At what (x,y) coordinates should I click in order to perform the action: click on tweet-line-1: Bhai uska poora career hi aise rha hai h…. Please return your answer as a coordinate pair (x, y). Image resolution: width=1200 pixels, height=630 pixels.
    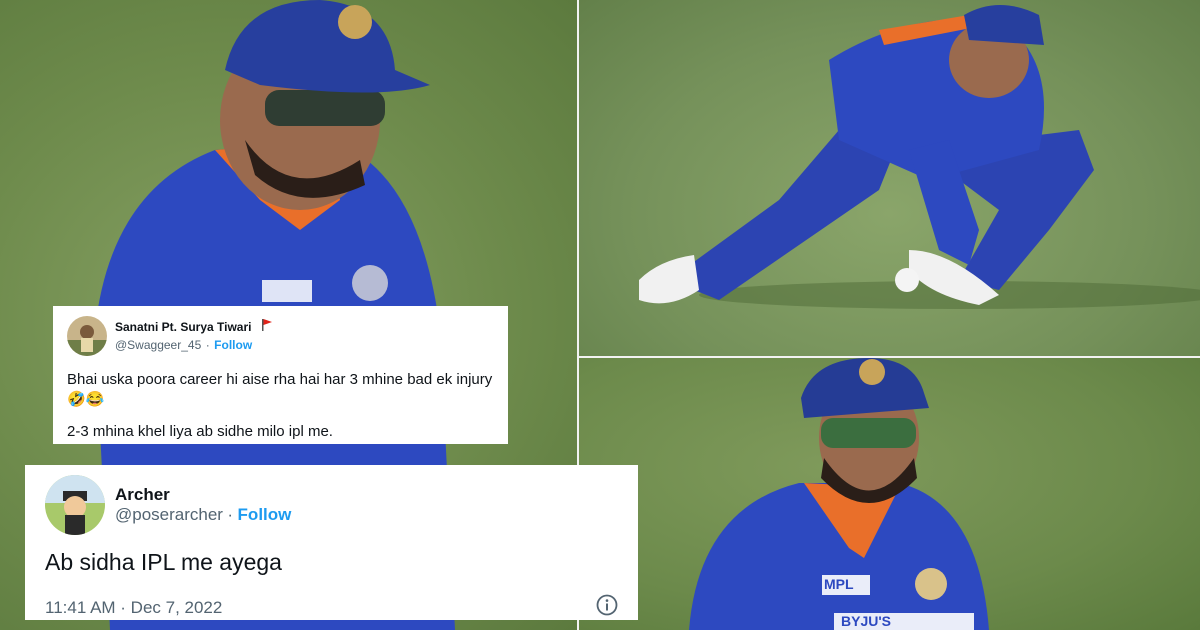
    Looking at the image, I should click on (280, 389).